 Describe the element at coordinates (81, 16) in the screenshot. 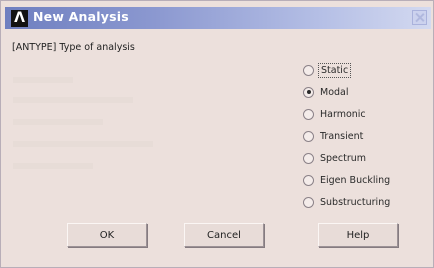

I see `dialog-title: New Analysis` at that location.